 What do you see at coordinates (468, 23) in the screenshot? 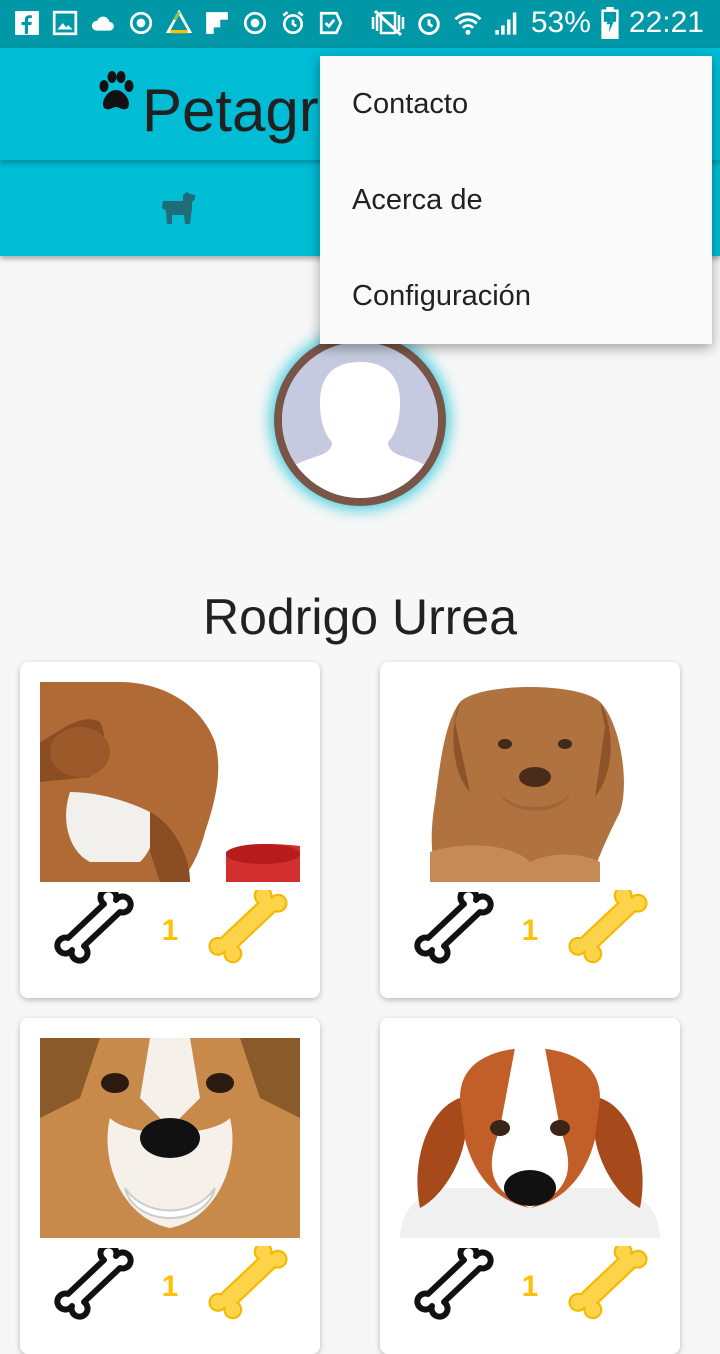
I see `wifi-icon` at bounding box center [468, 23].